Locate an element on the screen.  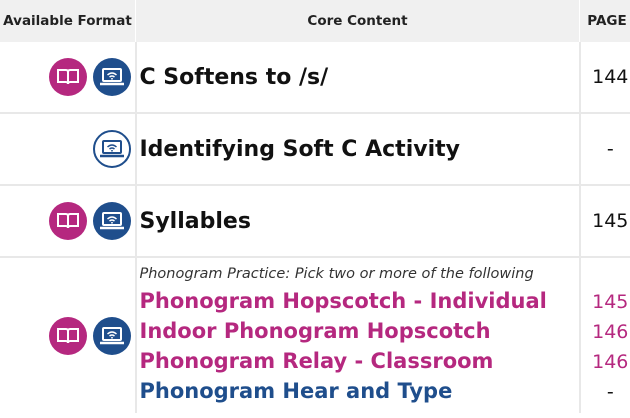
lesson-title: Syllables is located at coordinates (195, 221).